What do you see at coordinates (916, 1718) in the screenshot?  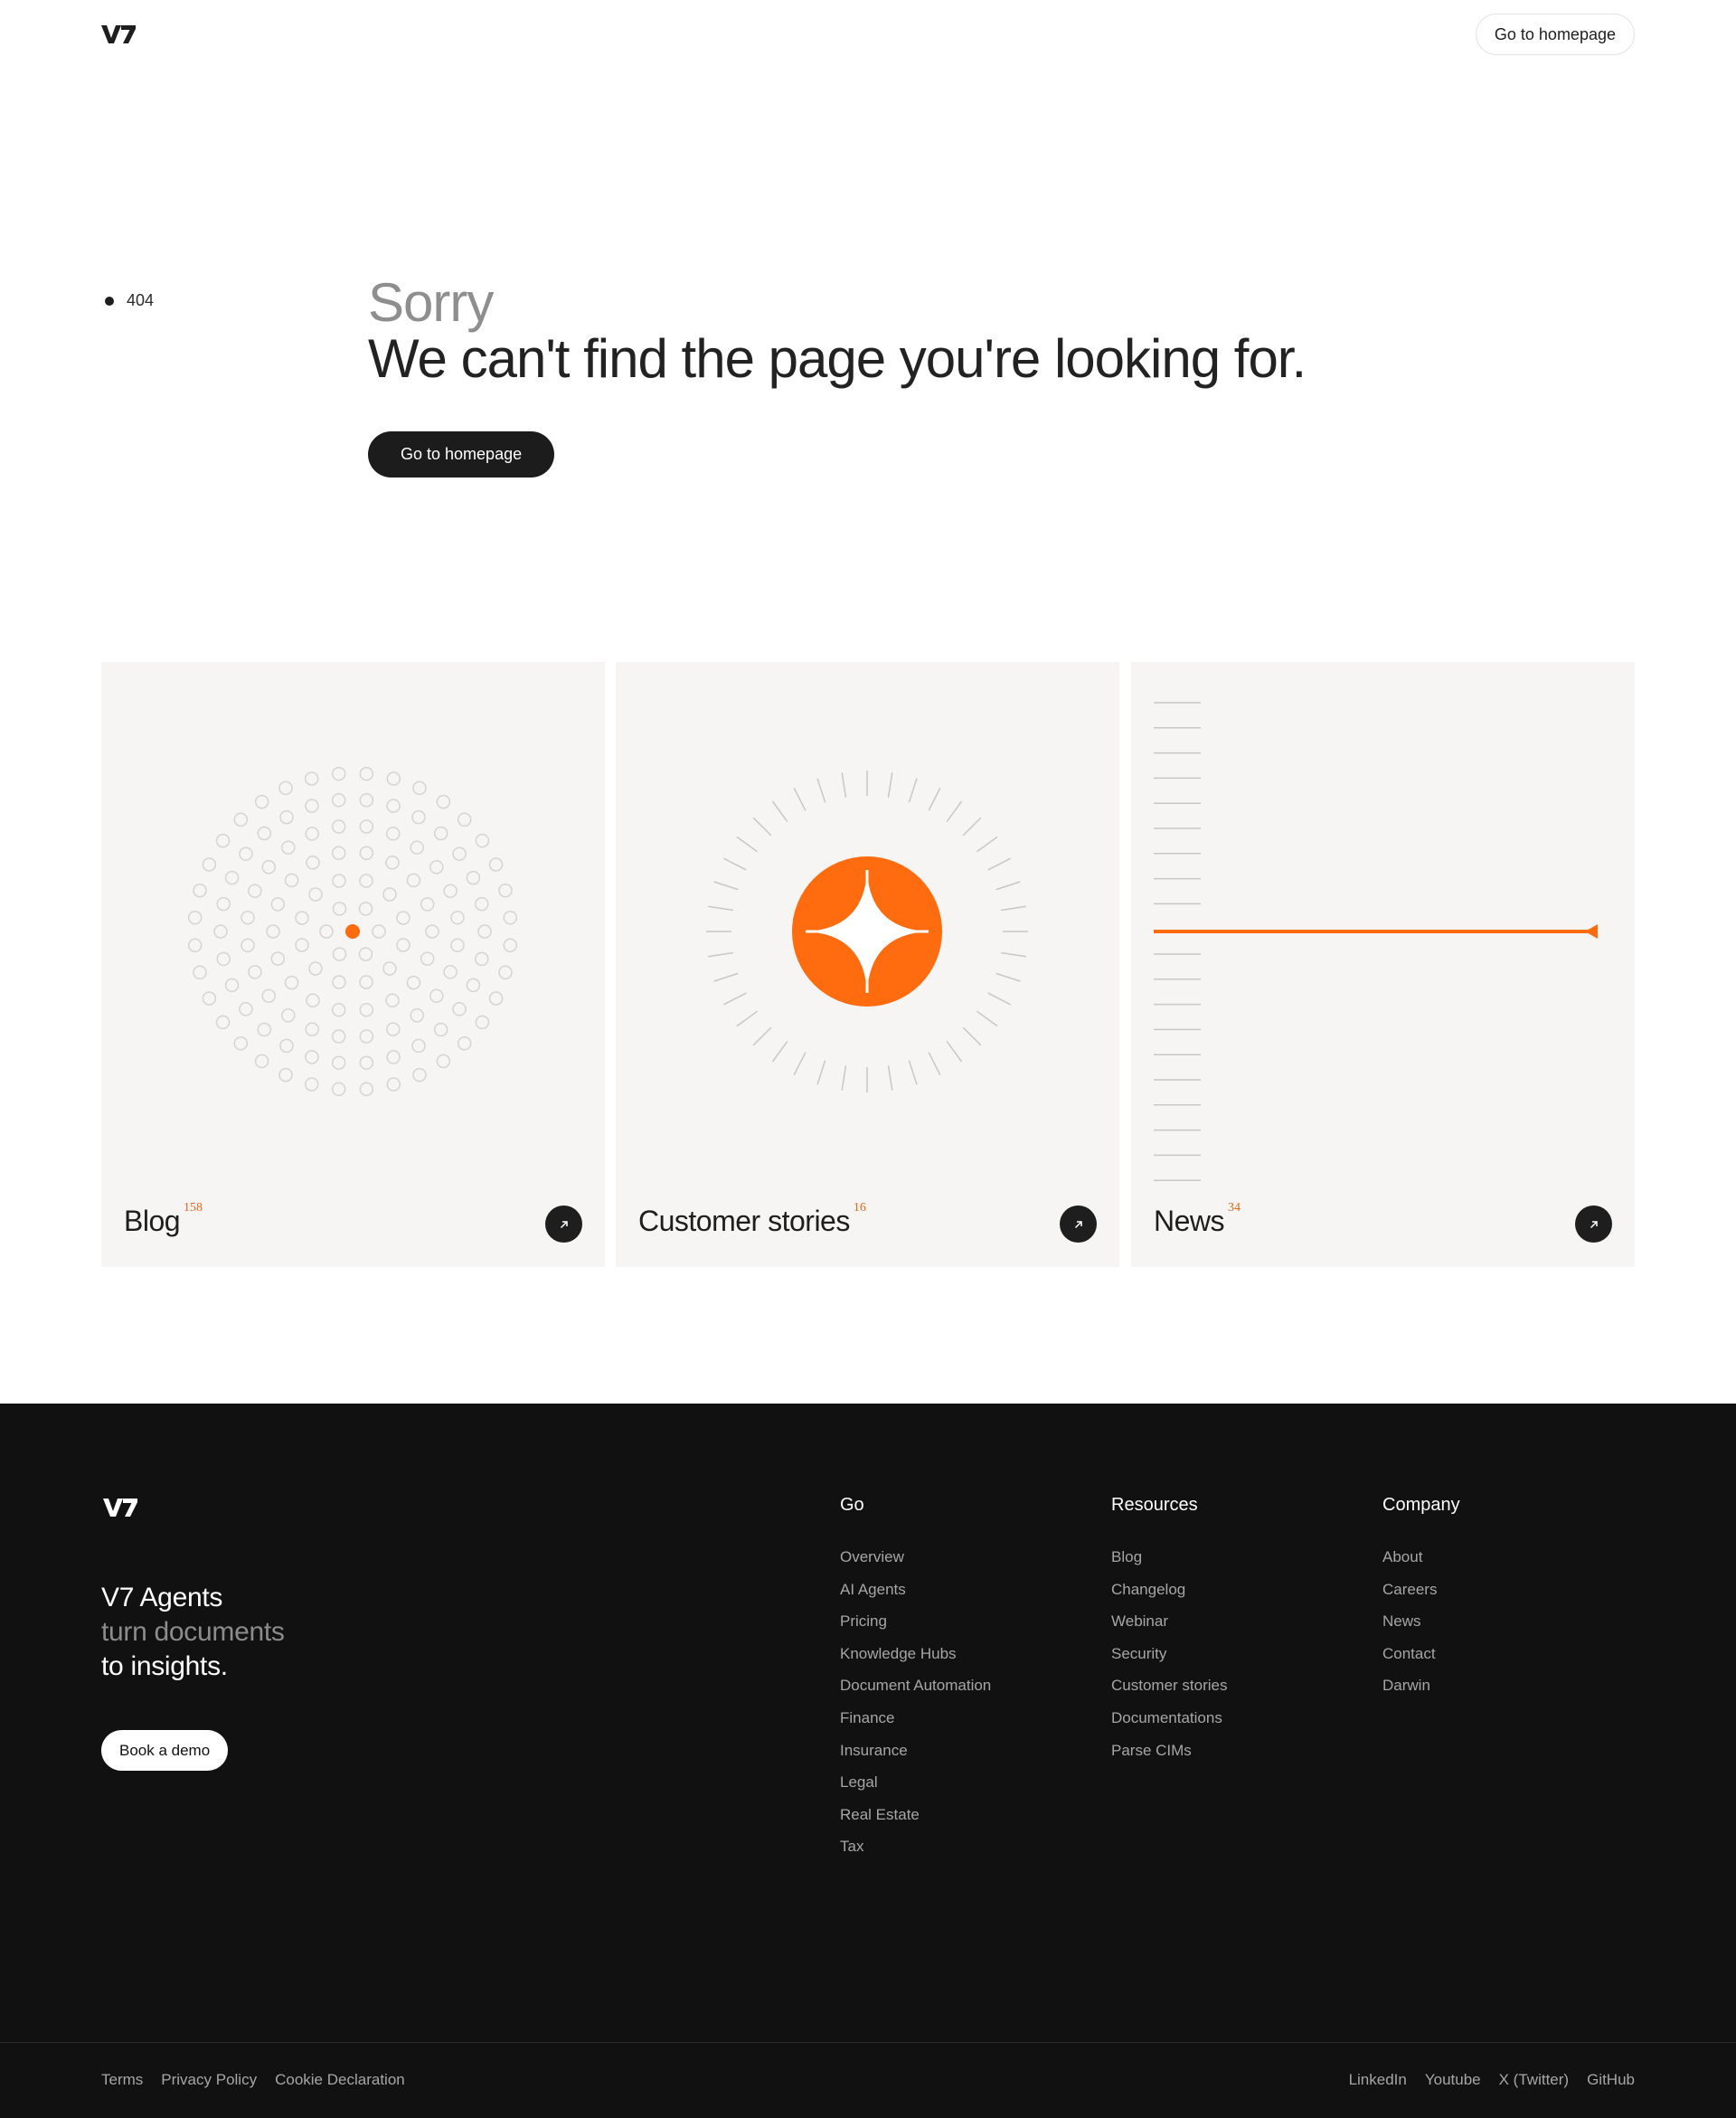 I see `footer-link: Finance` at bounding box center [916, 1718].